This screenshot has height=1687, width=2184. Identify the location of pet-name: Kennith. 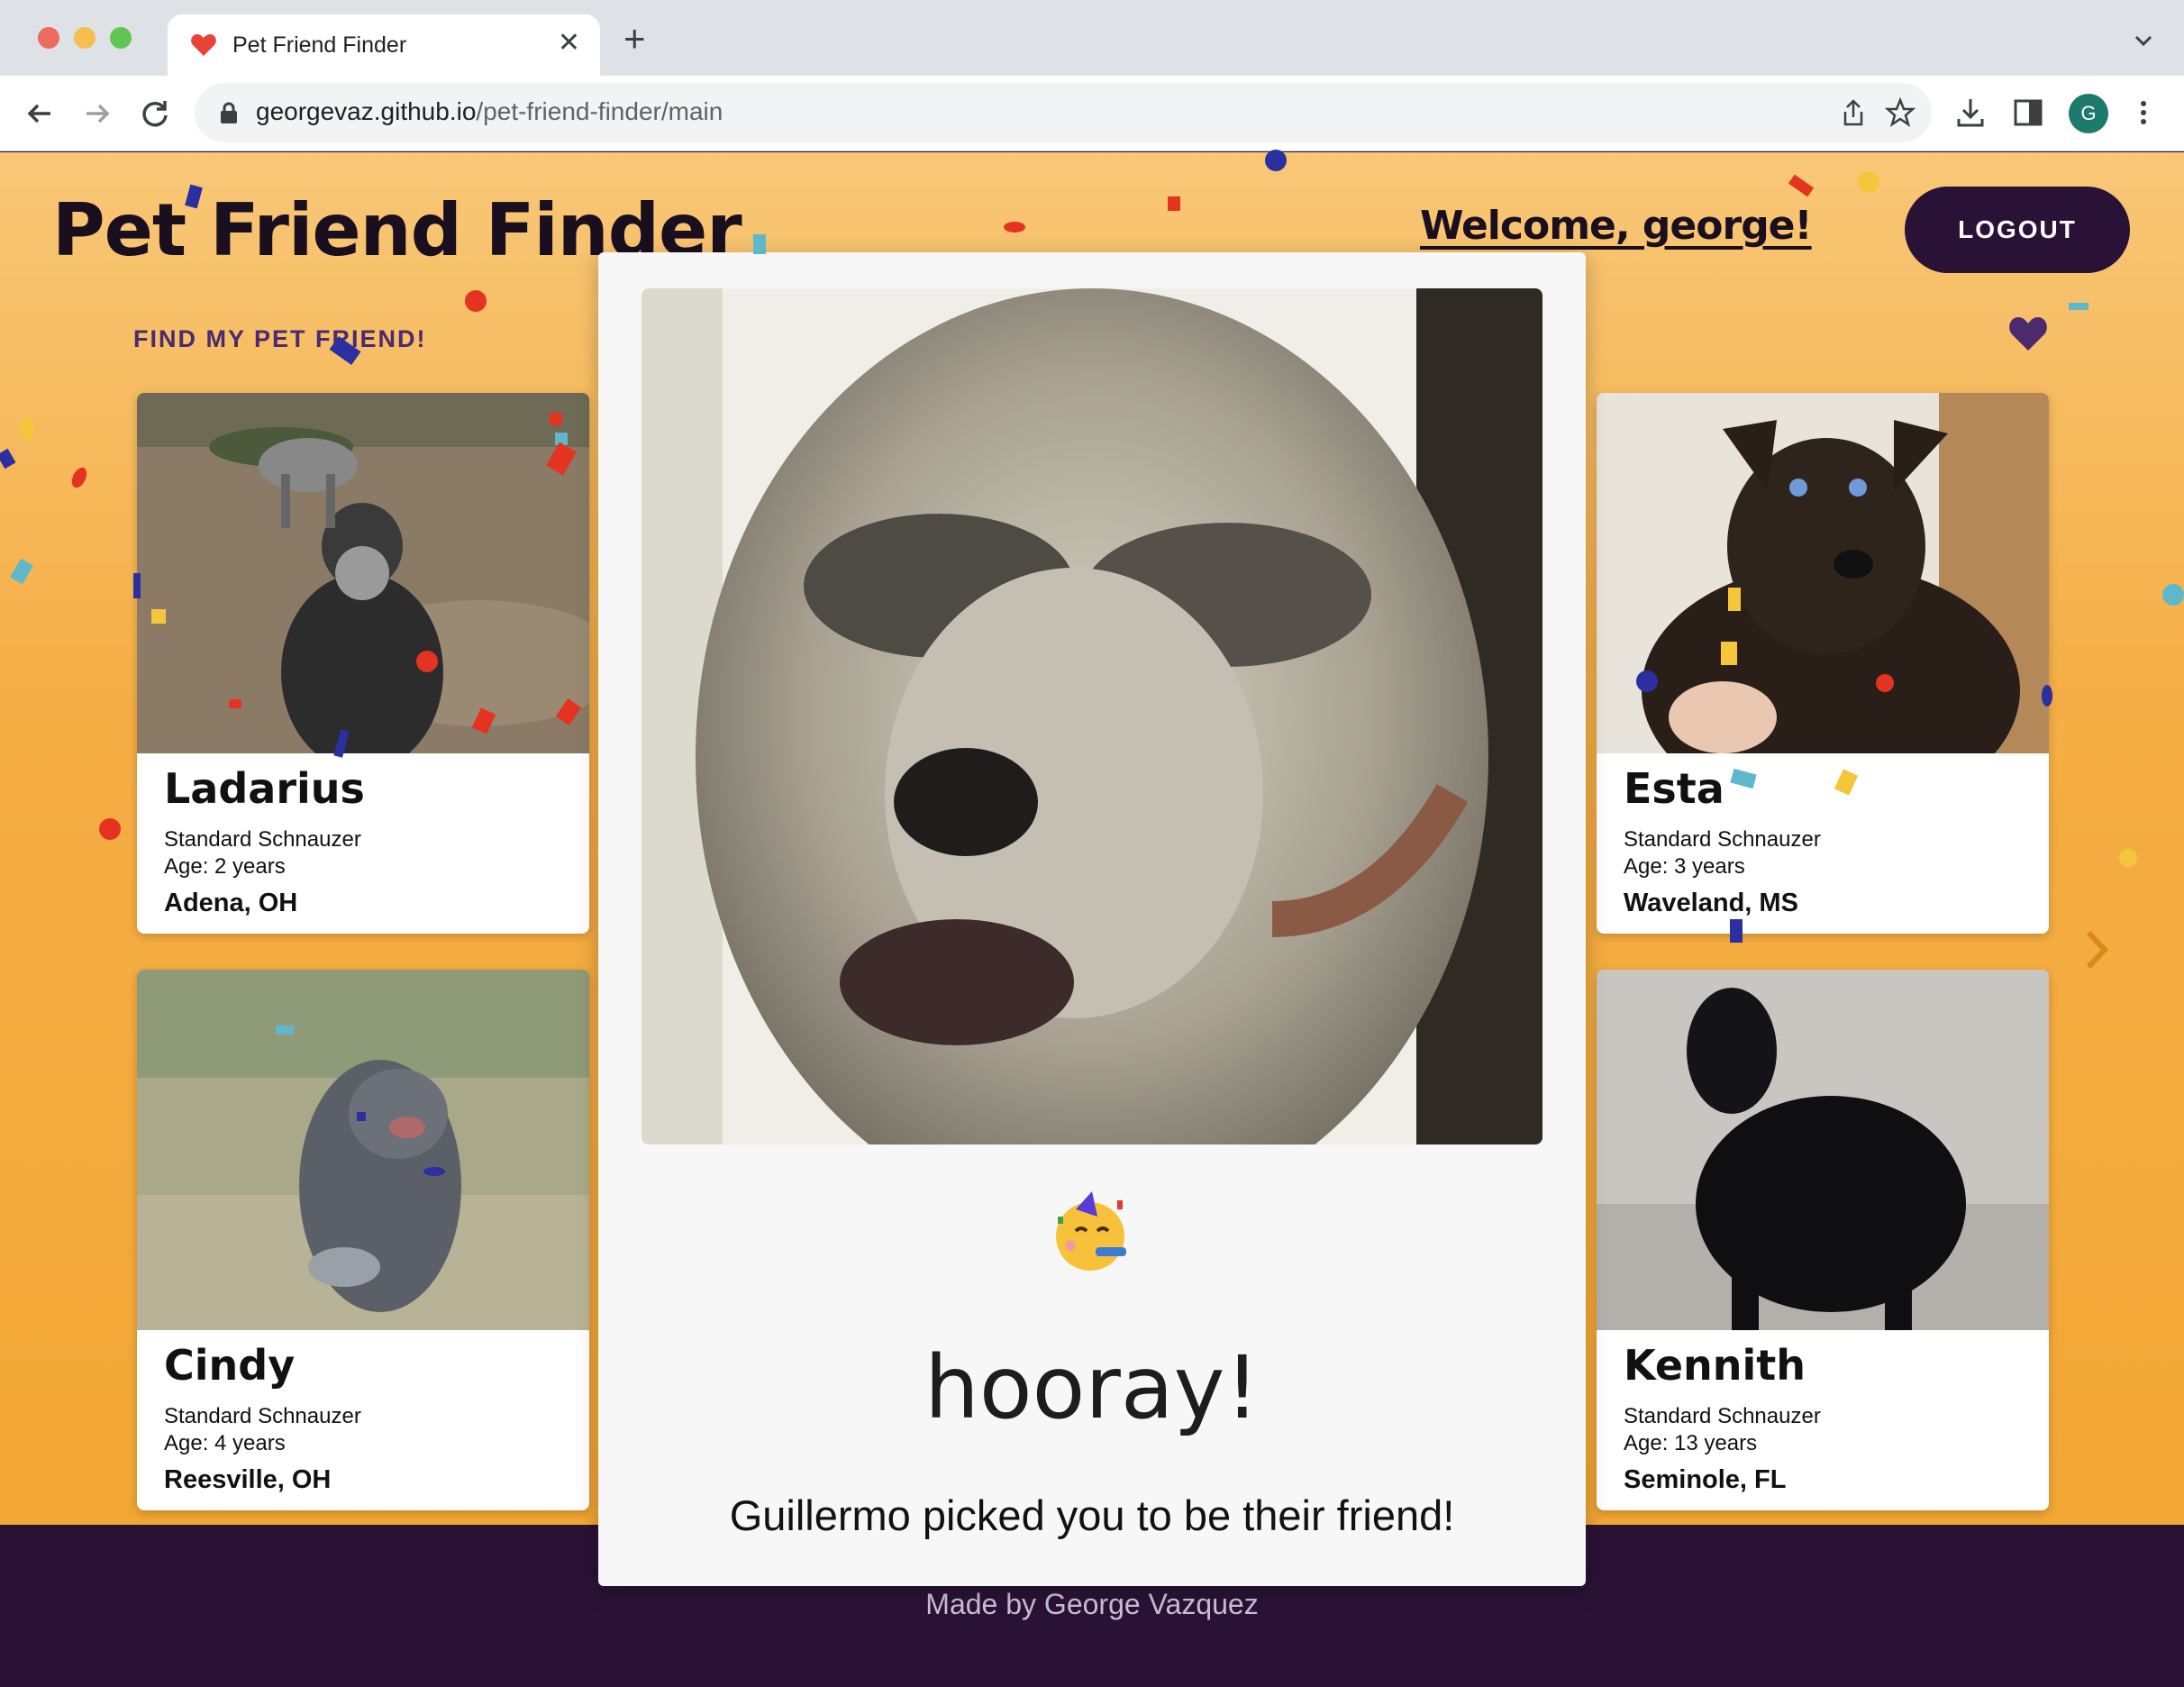
(1715, 1366).